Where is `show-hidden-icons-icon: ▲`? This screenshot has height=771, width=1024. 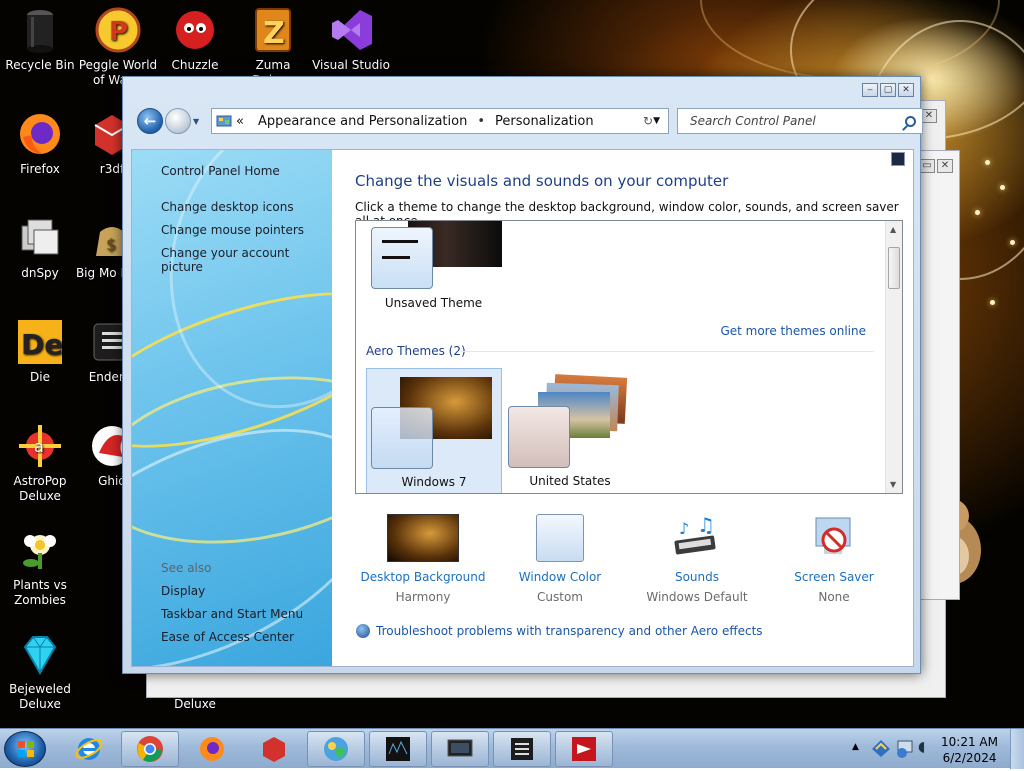 show-hidden-icons-icon: ▲ is located at coordinates (855, 747).